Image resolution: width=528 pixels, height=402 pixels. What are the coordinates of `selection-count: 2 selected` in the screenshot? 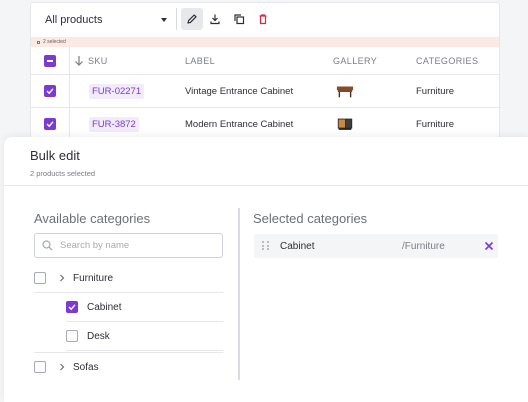 It's located at (54, 42).